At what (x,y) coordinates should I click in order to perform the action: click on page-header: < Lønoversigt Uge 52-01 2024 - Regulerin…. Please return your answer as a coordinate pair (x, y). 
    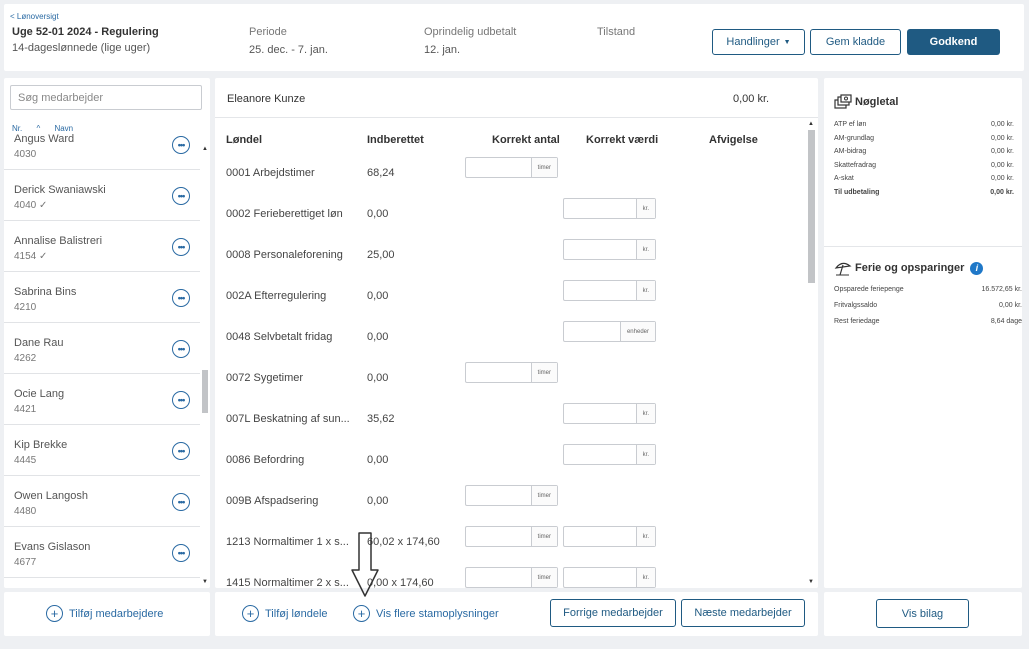
    Looking at the image, I should click on (514, 37).